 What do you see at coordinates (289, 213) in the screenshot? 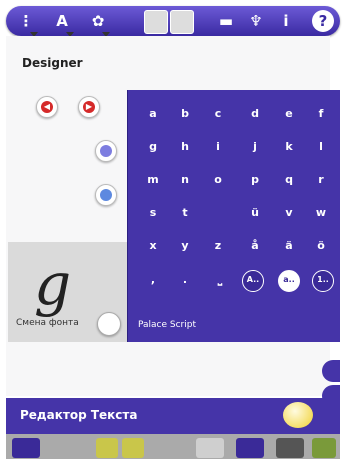
I see `key-v: v` at bounding box center [289, 213].